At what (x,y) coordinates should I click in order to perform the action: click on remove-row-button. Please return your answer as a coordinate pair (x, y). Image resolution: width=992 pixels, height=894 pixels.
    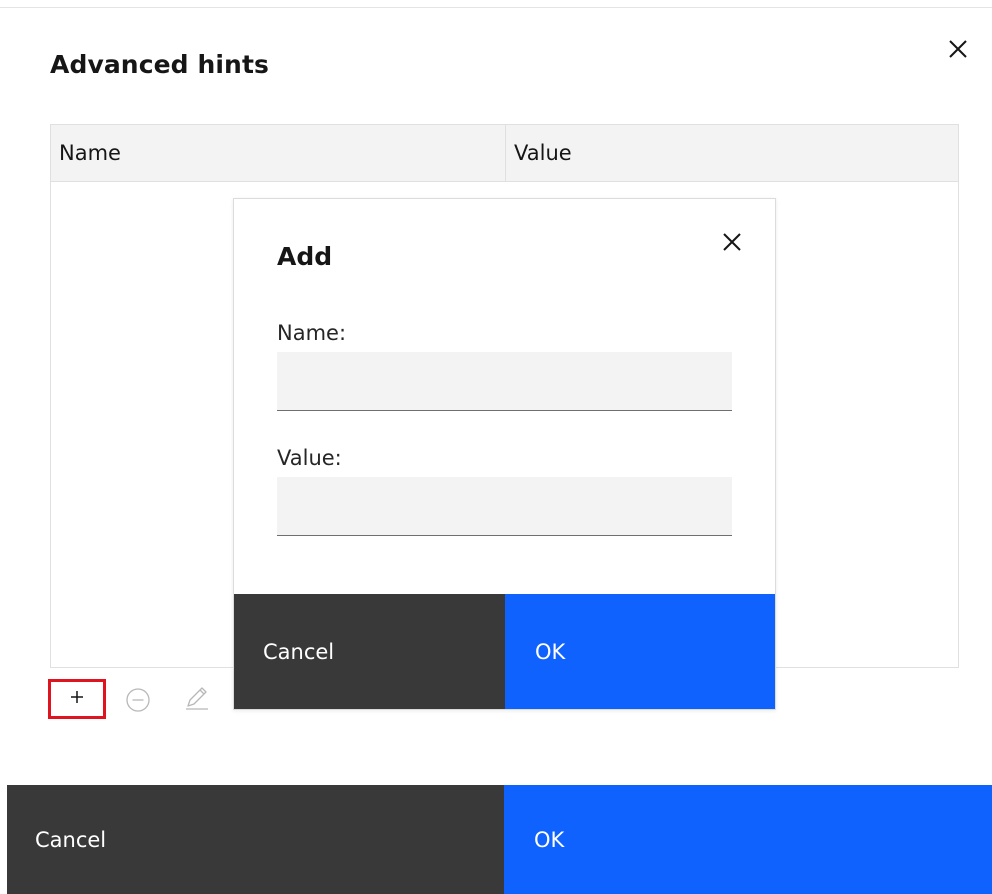
    Looking at the image, I should click on (138, 702).